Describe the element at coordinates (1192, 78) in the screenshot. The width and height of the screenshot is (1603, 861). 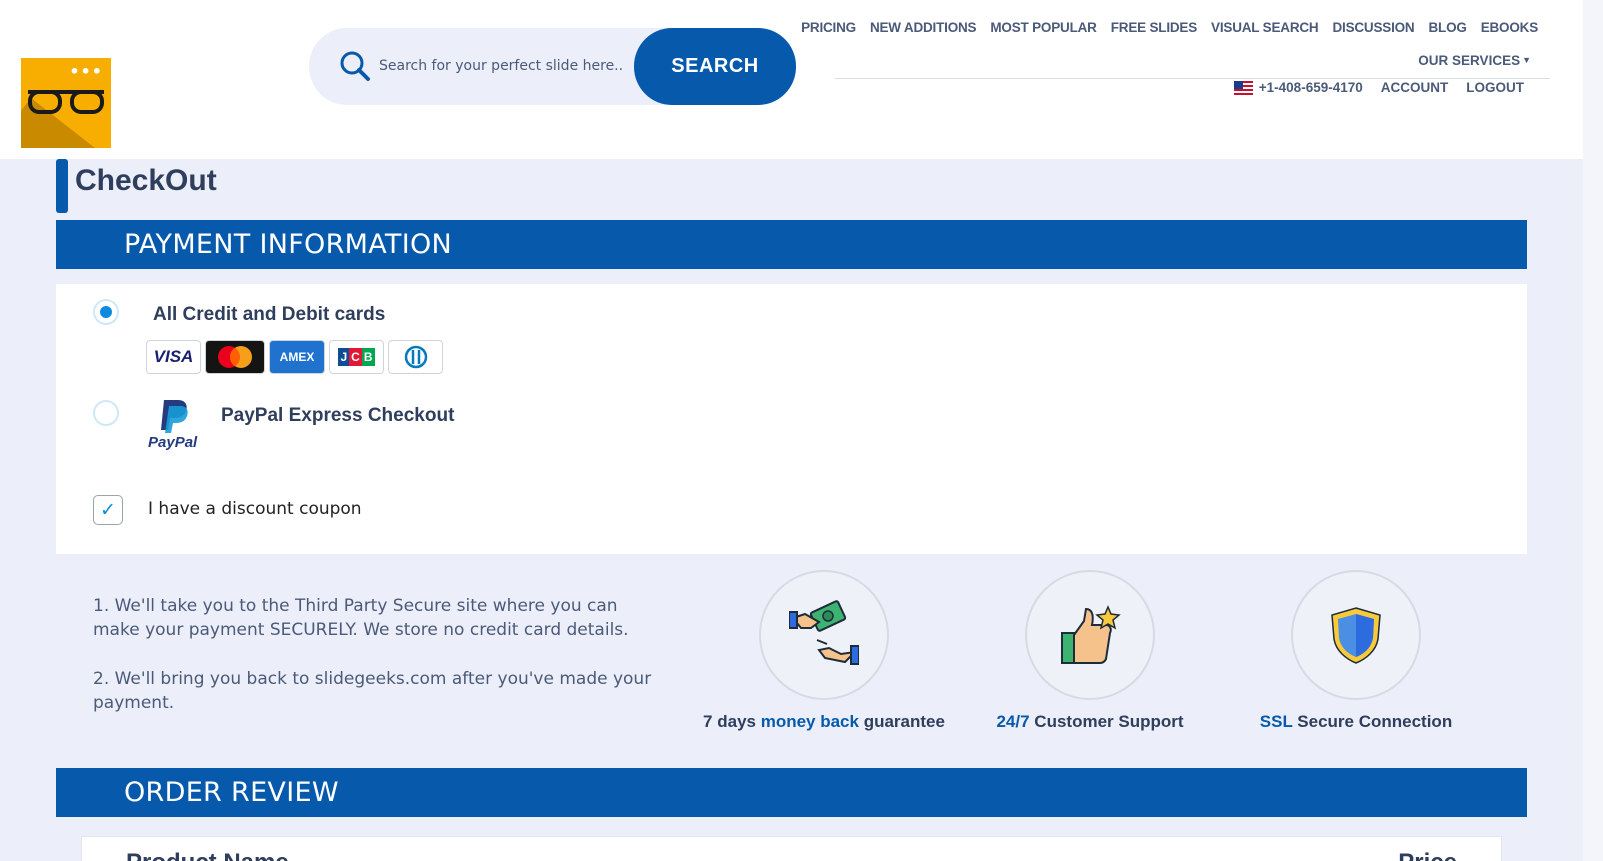
I see `nav-divider` at that location.